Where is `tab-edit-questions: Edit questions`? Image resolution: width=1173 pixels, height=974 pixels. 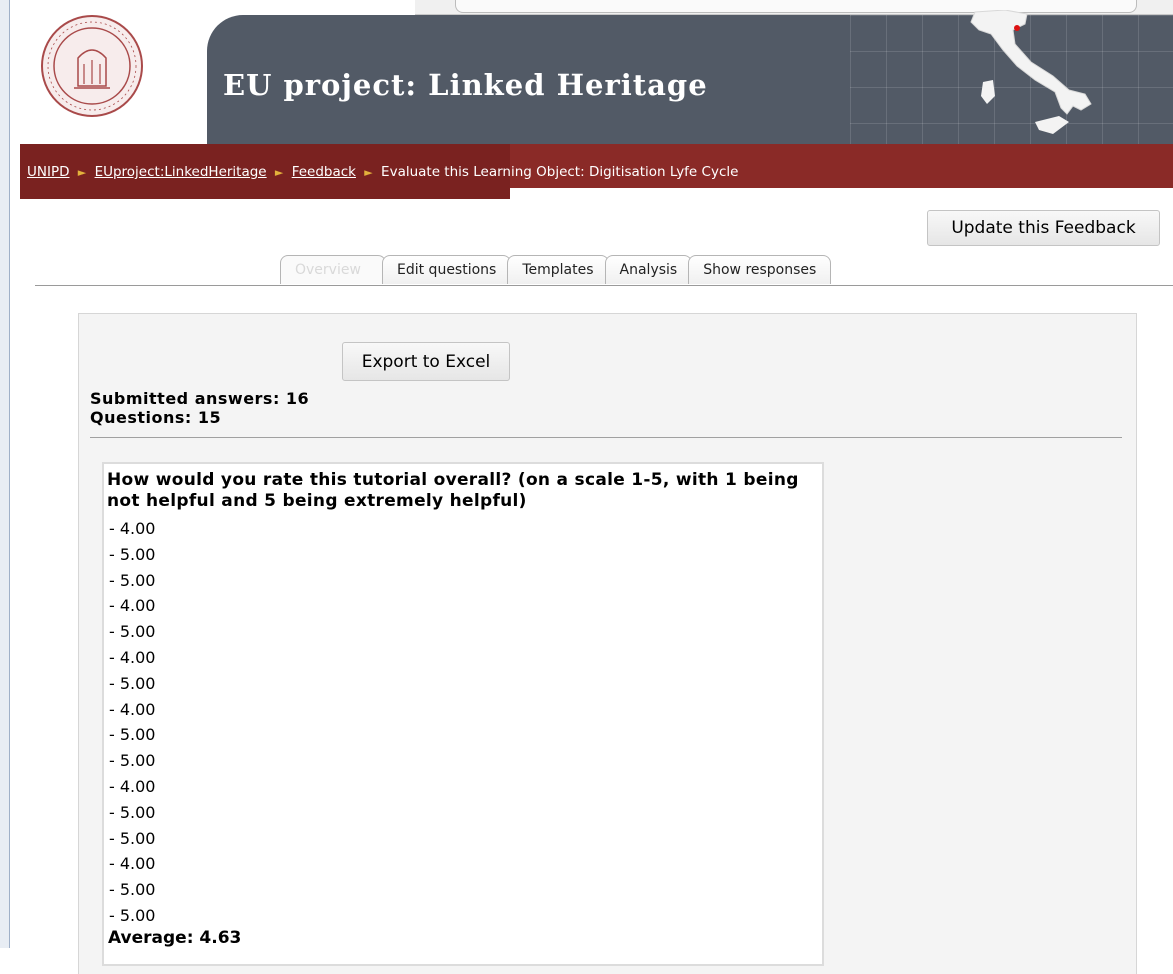
tab-edit-questions: Edit questions is located at coordinates (447, 269).